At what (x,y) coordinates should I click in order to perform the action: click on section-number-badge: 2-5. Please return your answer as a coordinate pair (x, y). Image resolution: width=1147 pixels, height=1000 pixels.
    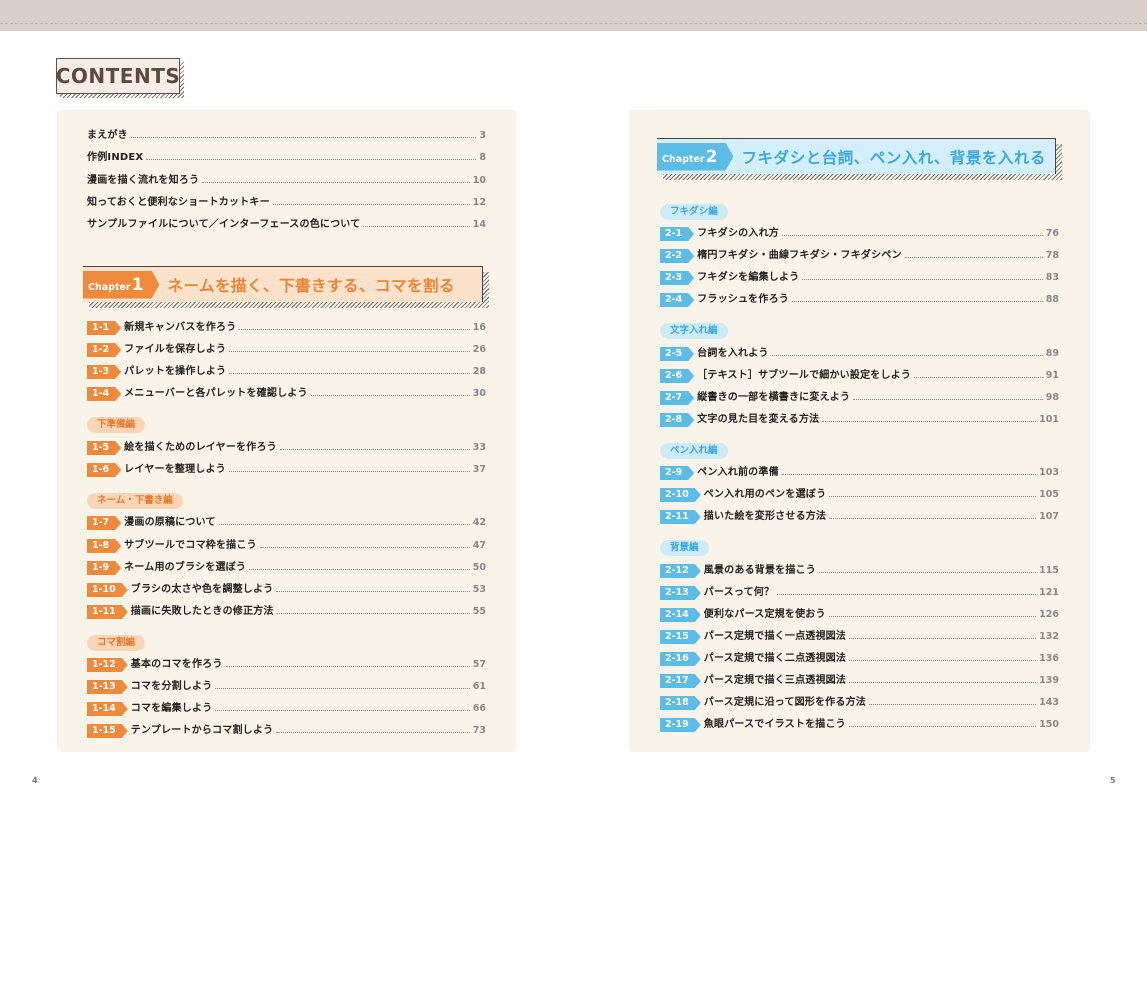
    Looking at the image, I should click on (677, 354).